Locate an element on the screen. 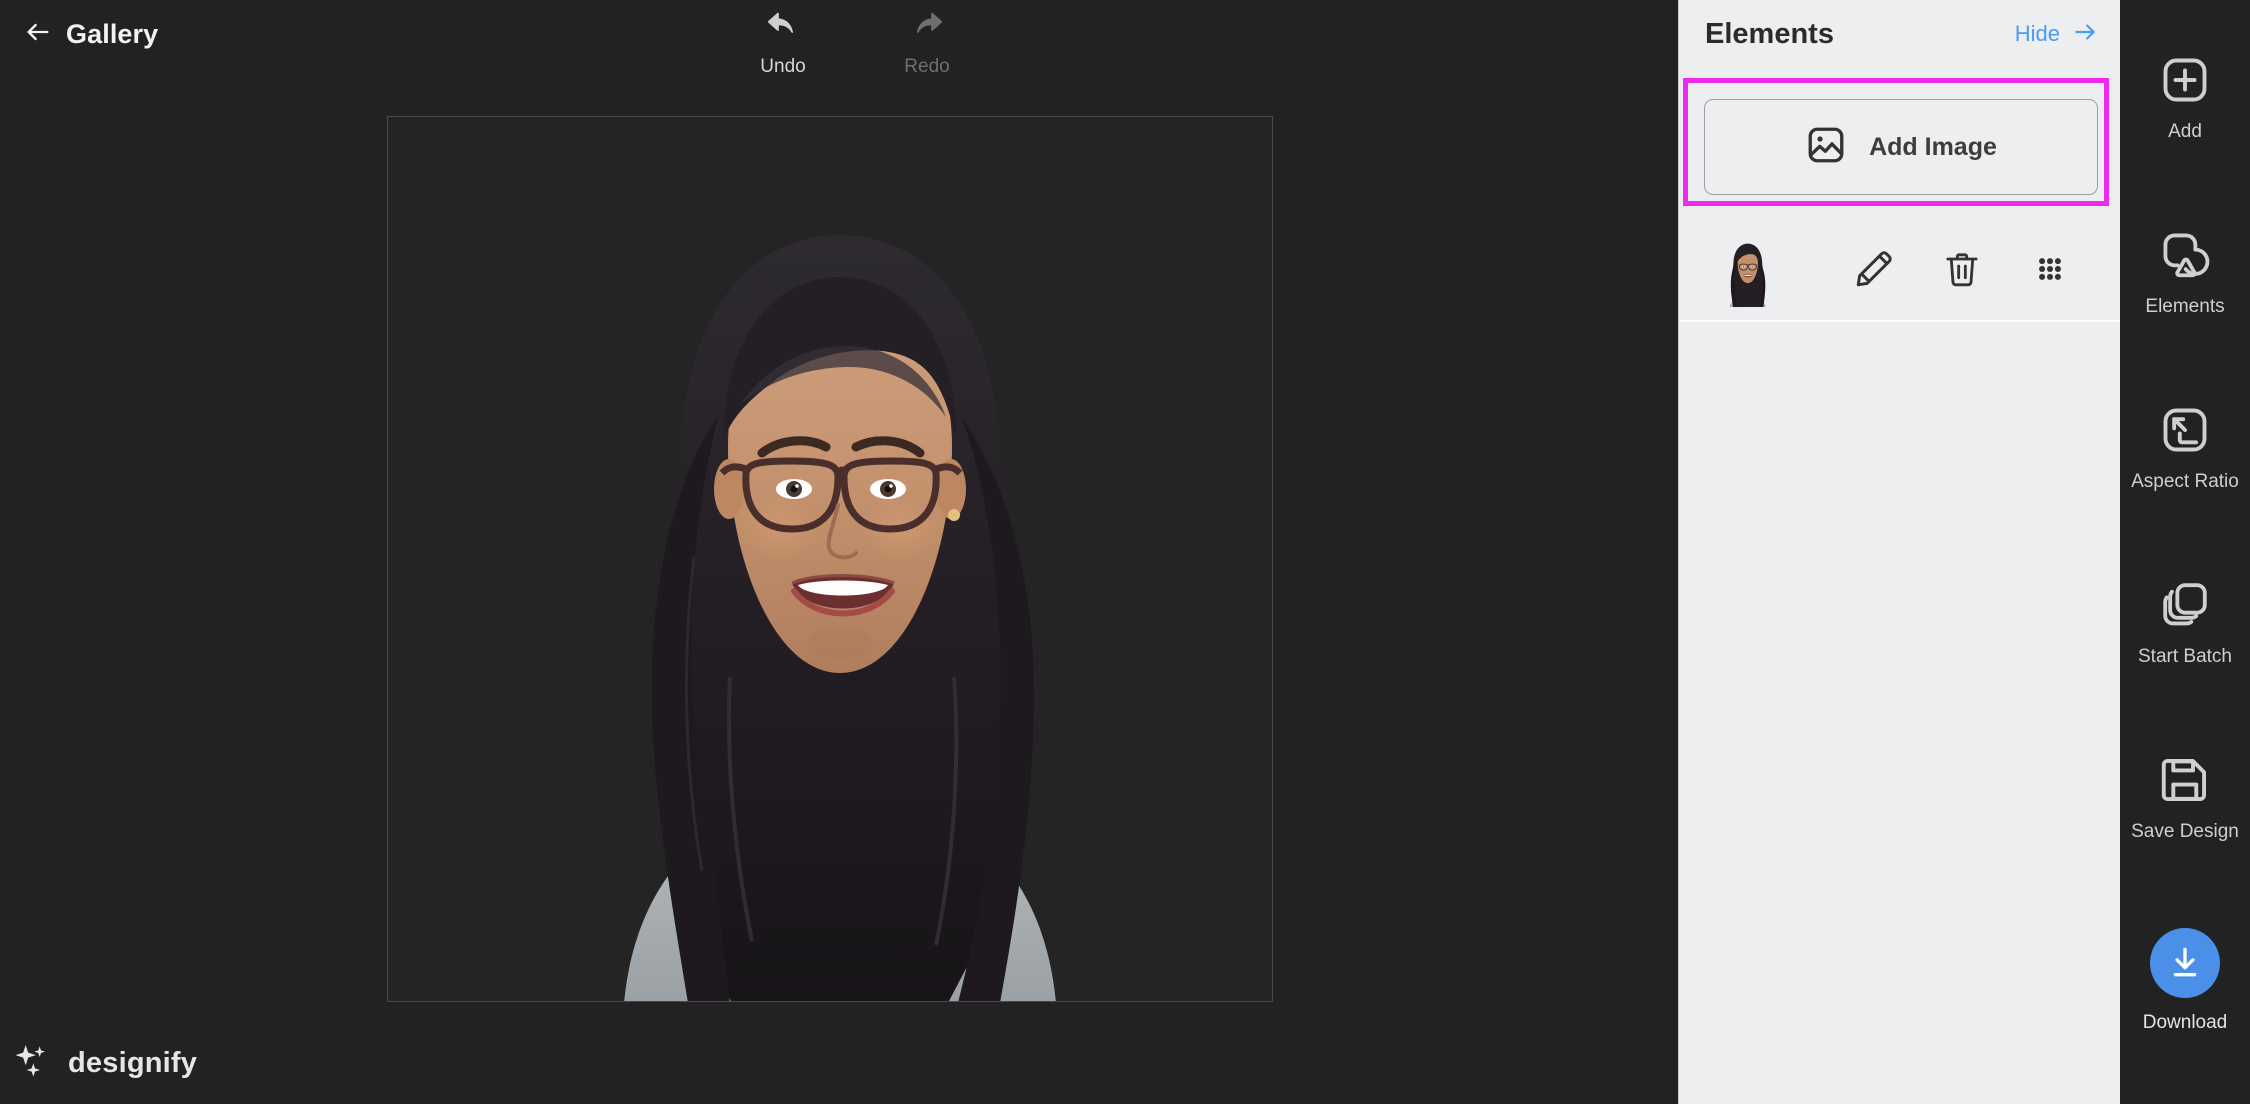 The width and height of the screenshot is (2250, 1104). element-row-divider is located at coordinates (1899, 321).